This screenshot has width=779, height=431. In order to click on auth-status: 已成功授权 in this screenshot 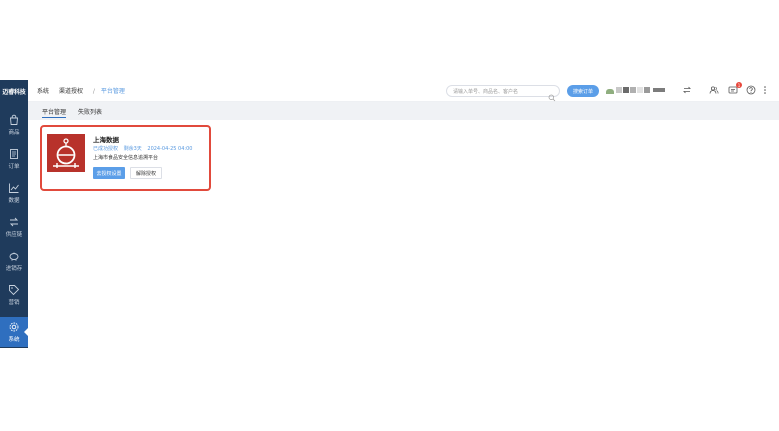, I will do `click(106, 149)`.